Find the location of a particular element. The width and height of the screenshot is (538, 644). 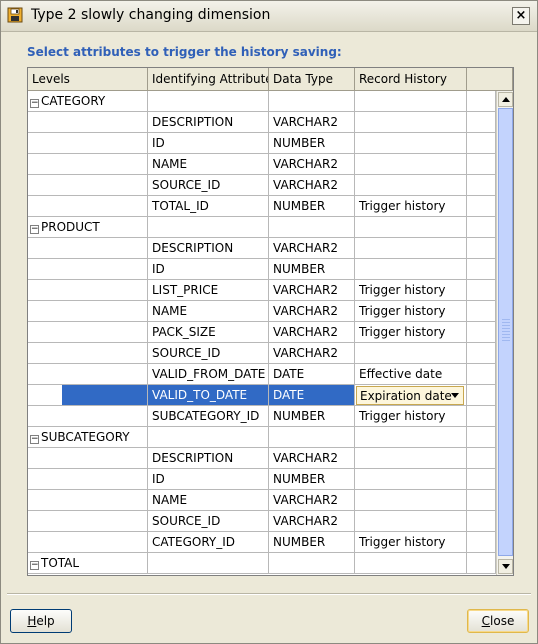

close-mnemonic: C is located at coordinates (486, 621).